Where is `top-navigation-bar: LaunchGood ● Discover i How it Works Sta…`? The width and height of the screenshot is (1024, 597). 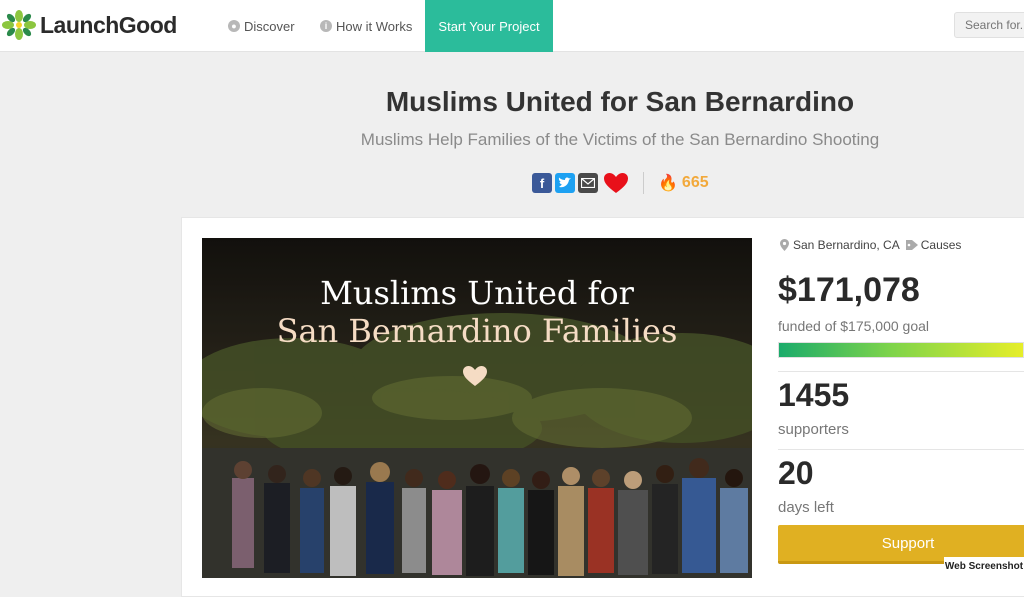 top-navigation-bar: LaunchGood ● Discover i How it Works Sta… is located at coordinates (512, 26).